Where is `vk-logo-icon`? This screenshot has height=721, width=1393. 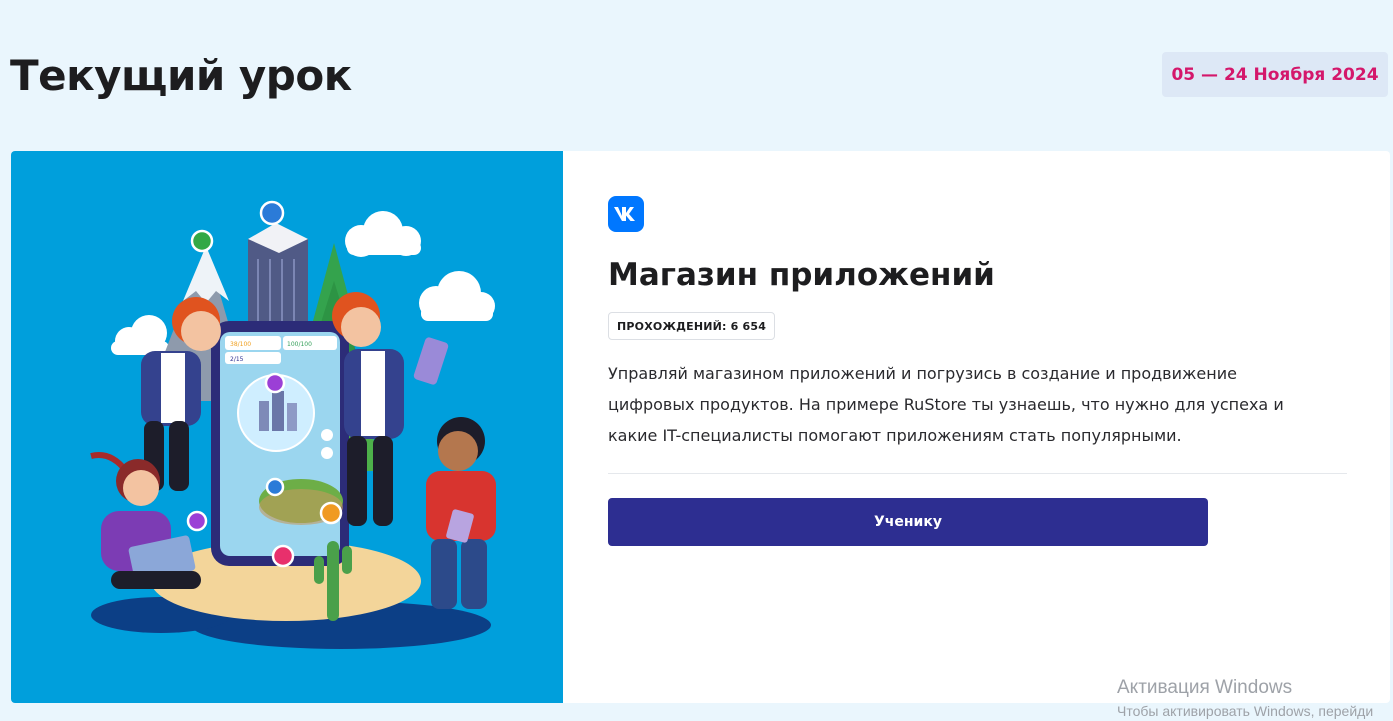 vk-logo-icon is located at coordinates (626, 214).